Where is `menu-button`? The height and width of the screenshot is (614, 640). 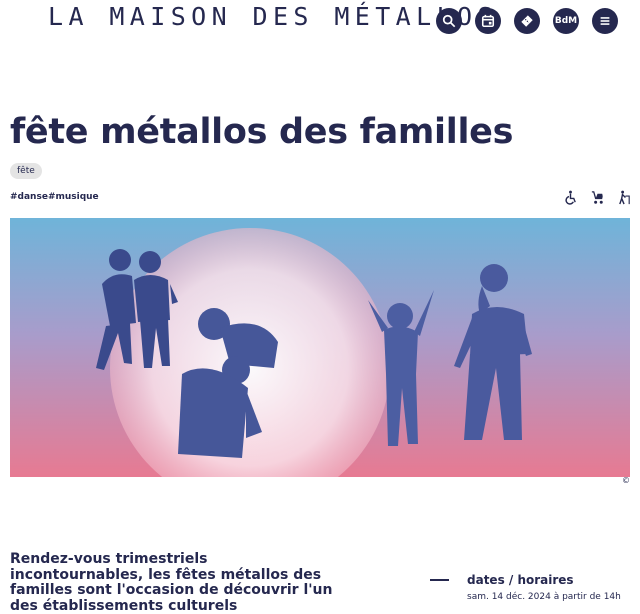
menu-button is located at coordinates (605, 21).